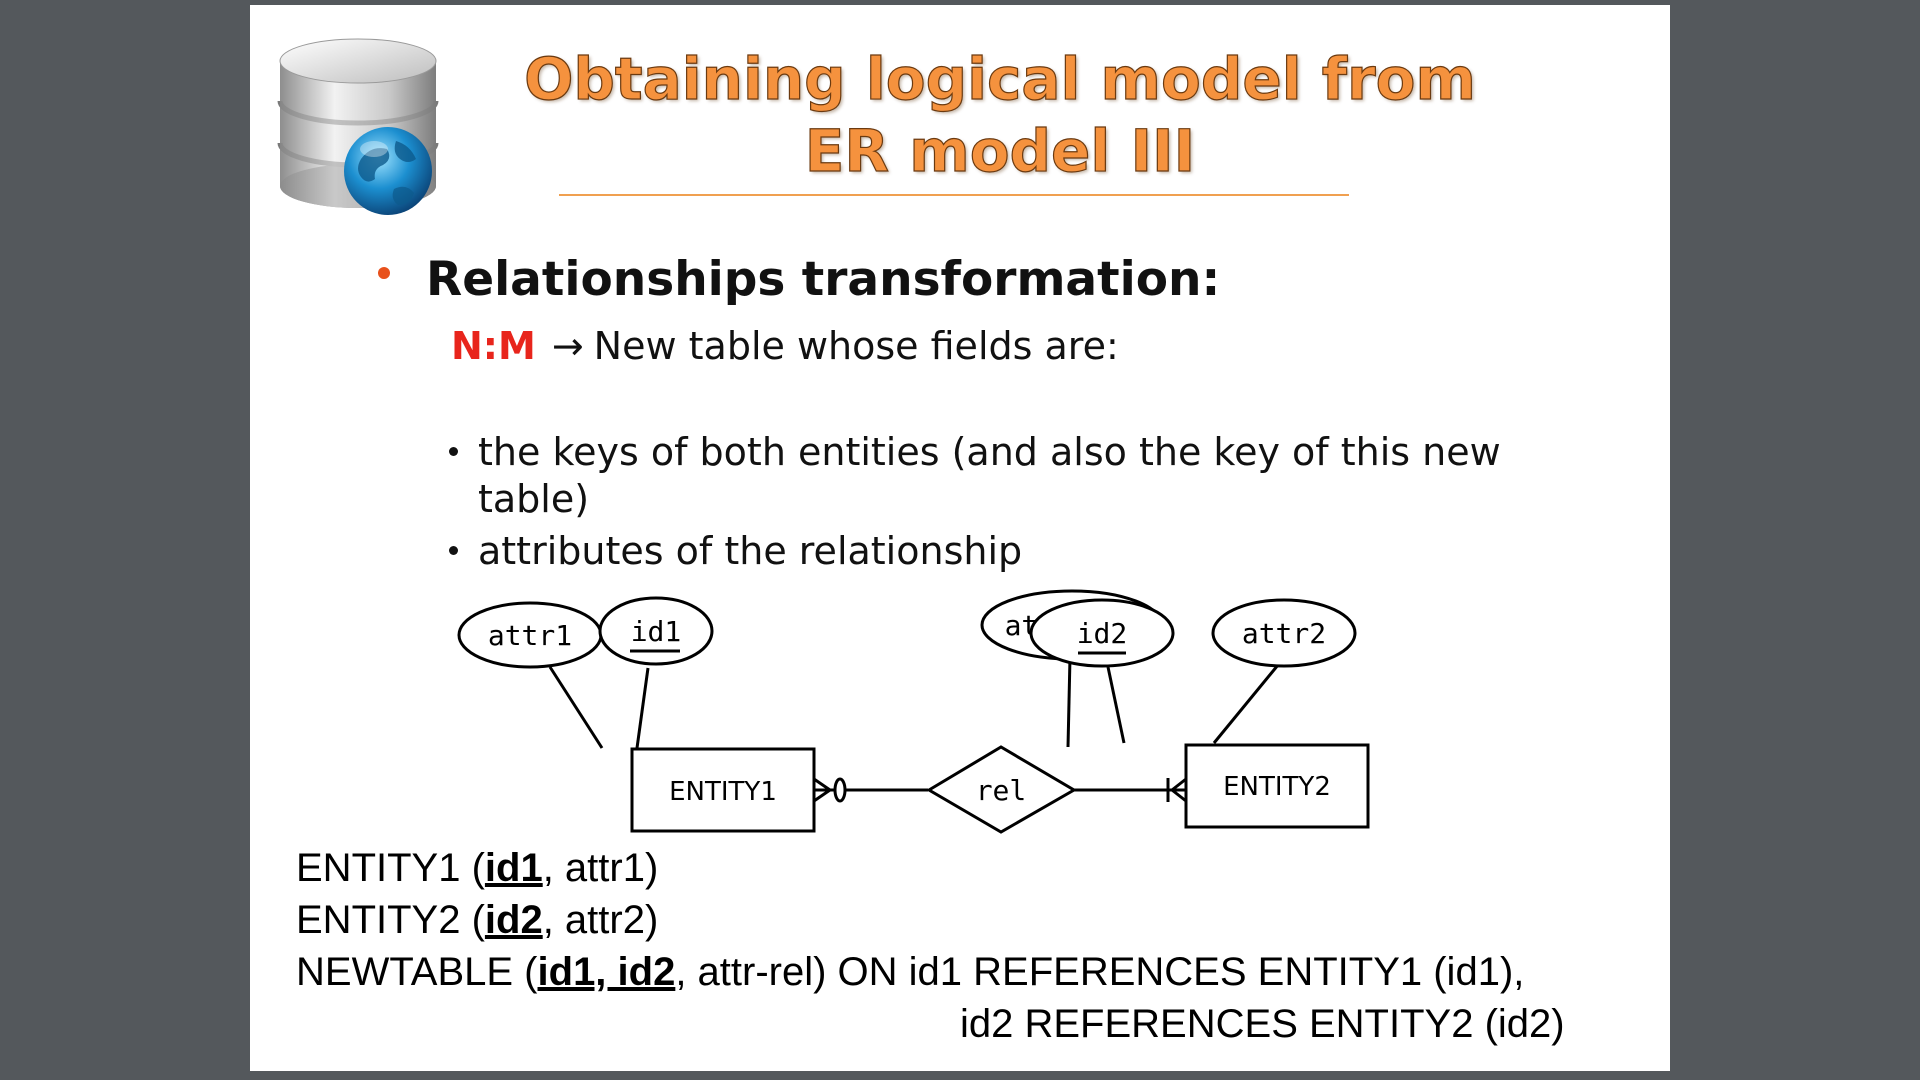 This screenshot has height=1080, width=1920. Describe the element at coordinates (954, 195) in the screenshot. I see `title-underline` at that location.